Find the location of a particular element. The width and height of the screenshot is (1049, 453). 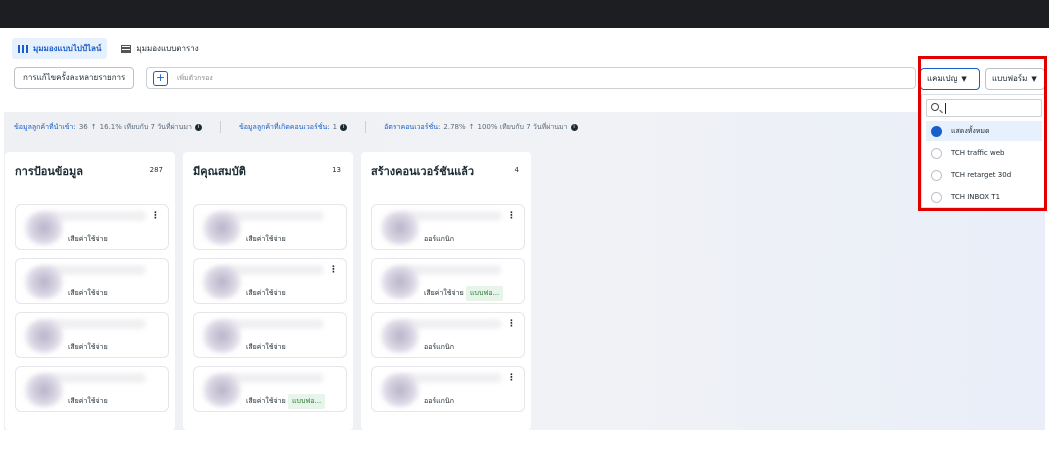

campaign-option: TCH traffic web is located at coordinates (984, 153).